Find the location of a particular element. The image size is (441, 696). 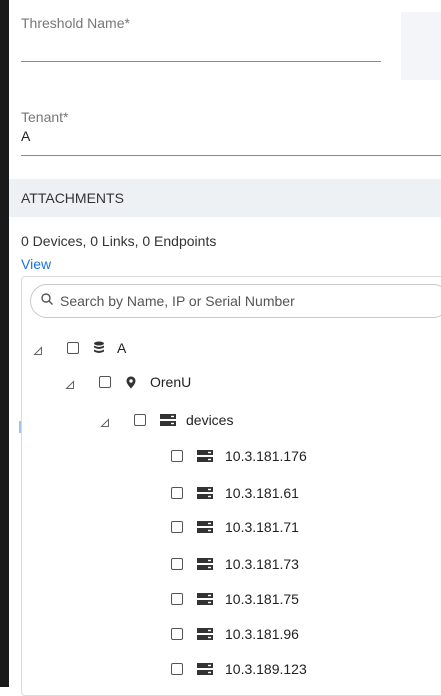

tree-node-label: 10.3.181.176 is located at coordinates (266, 456).